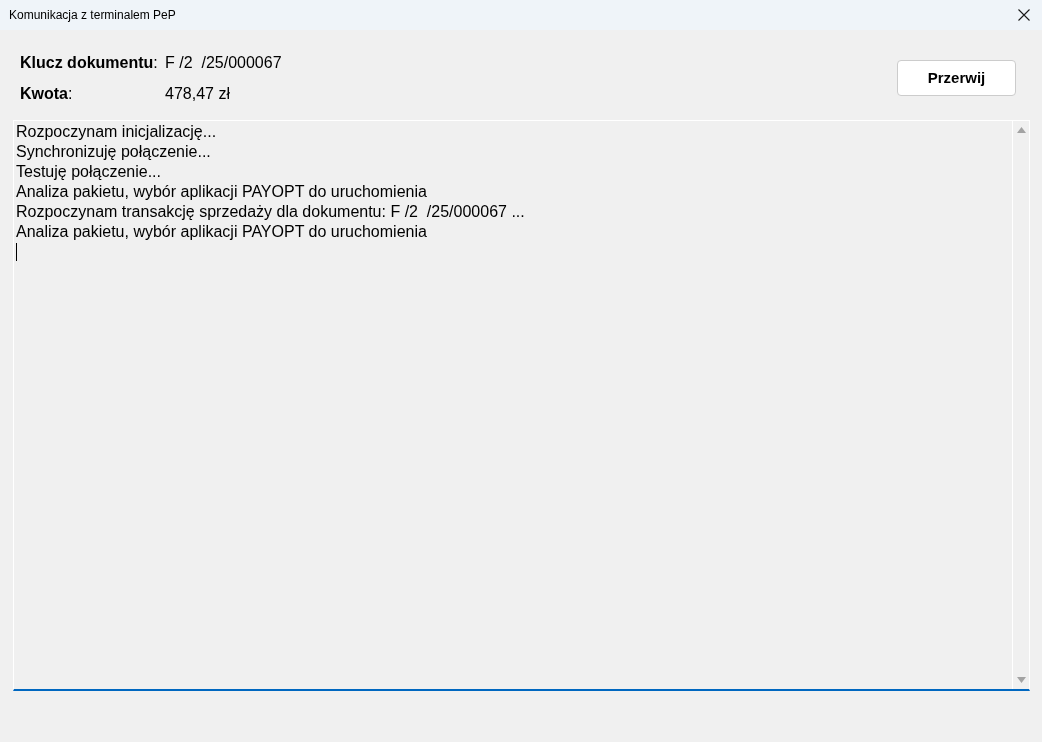 The width and height of the screenshot is (1042, 742). I want to click on document-key-value: F /2 /25/000067, so click(223, 63).